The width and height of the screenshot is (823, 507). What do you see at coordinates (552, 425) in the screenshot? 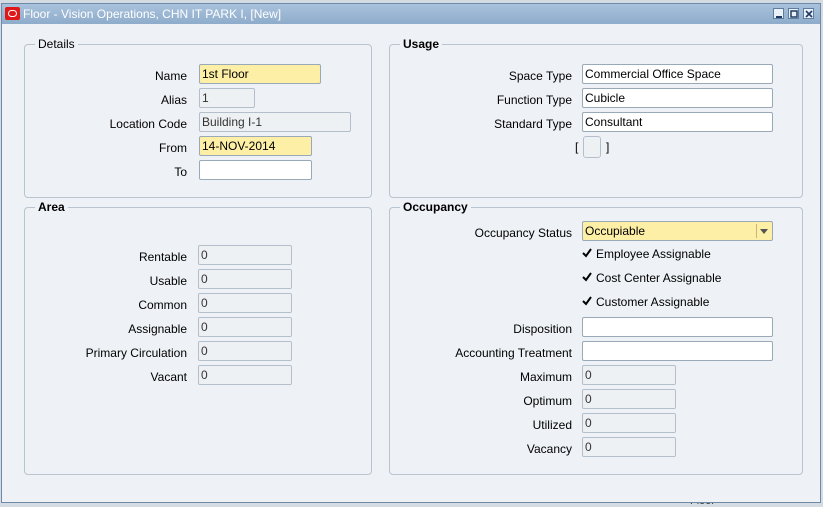
I see `utilized-label: Utilized` at bounding box center [552, 425].